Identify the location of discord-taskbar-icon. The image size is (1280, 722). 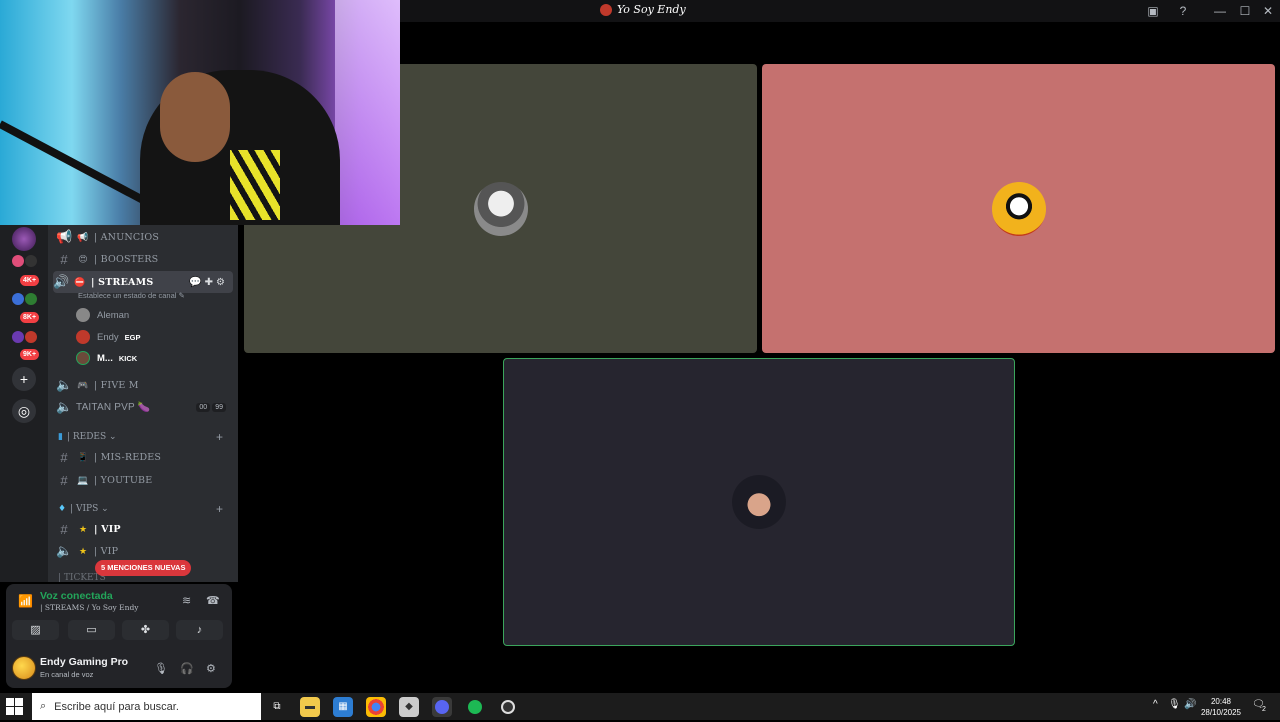
(442, 707).